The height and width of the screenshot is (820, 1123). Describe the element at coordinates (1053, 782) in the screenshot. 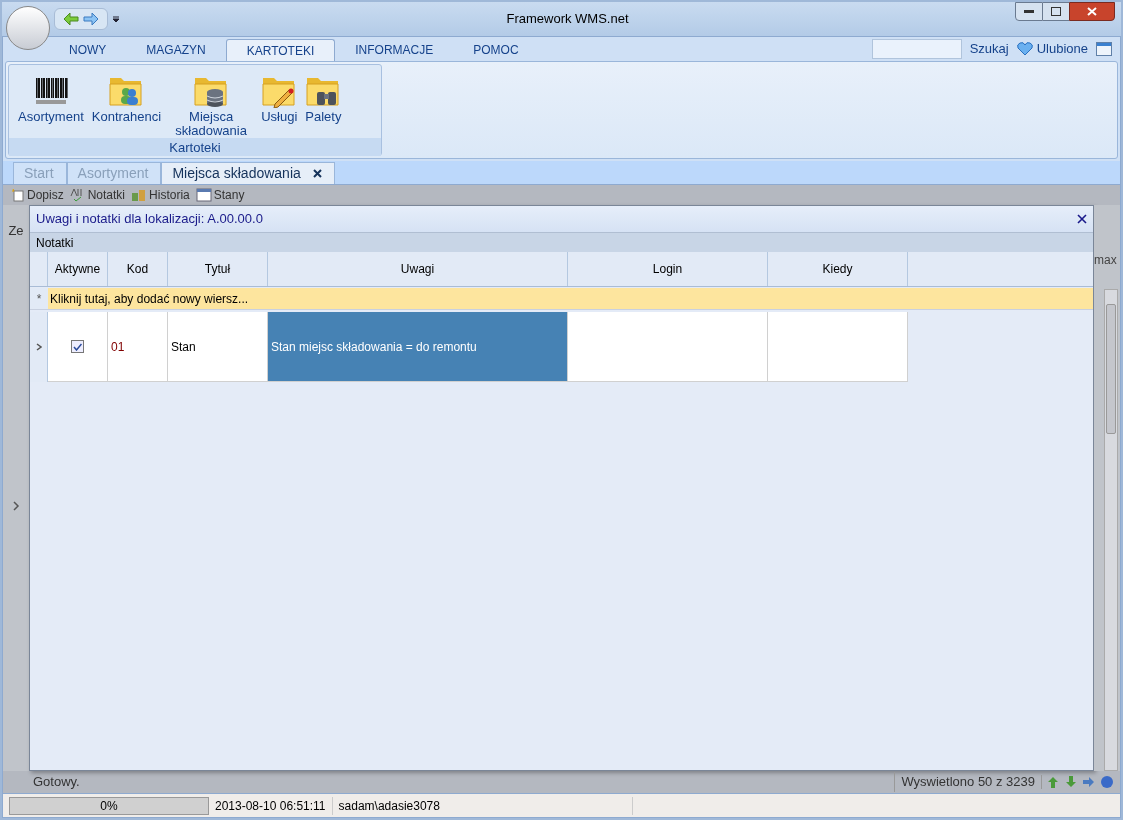

I see `arrow-up-icon` at that location.